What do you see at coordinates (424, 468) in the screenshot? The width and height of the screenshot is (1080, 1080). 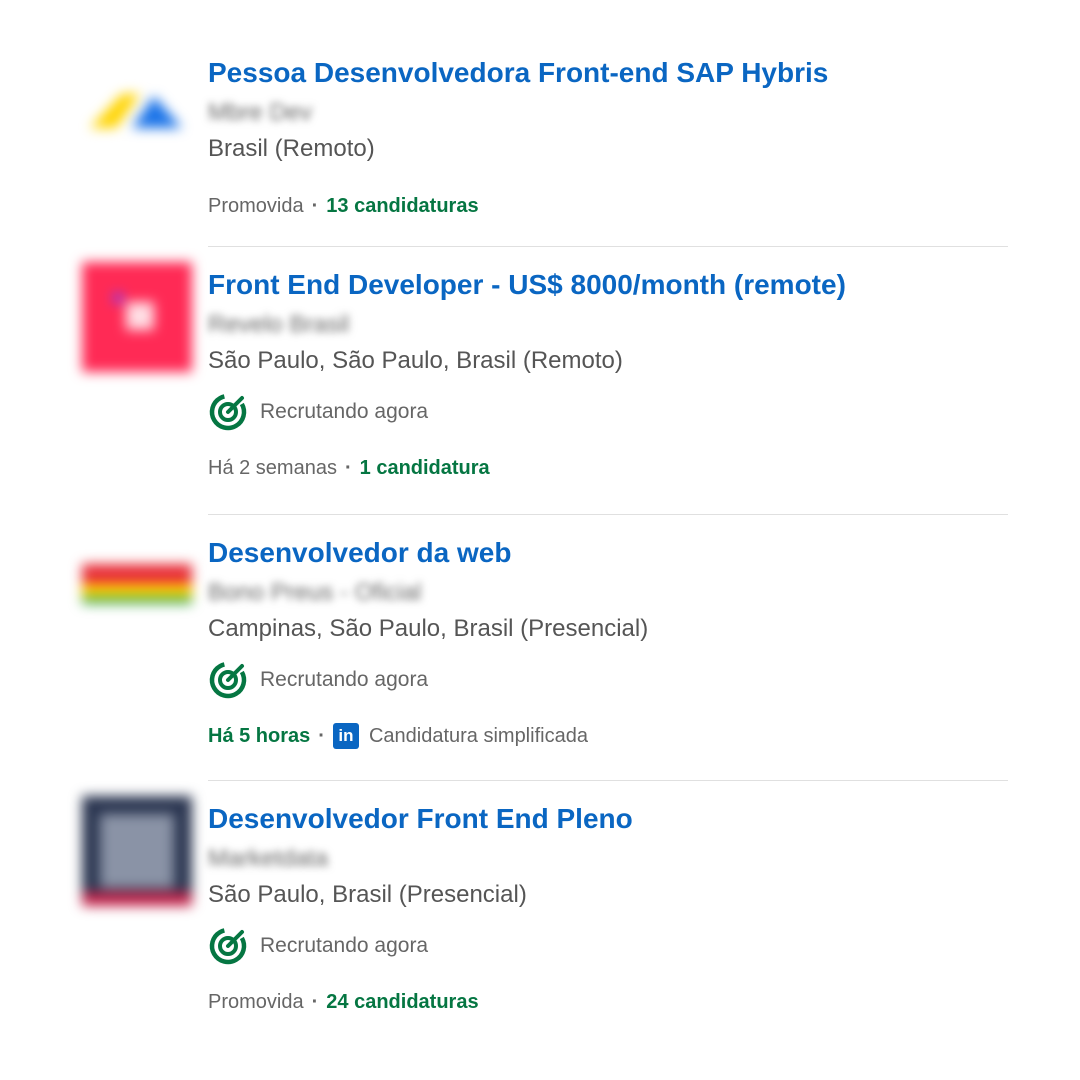 I see `applicant-count: 1 candidatura` at bounding box center [424, 468].